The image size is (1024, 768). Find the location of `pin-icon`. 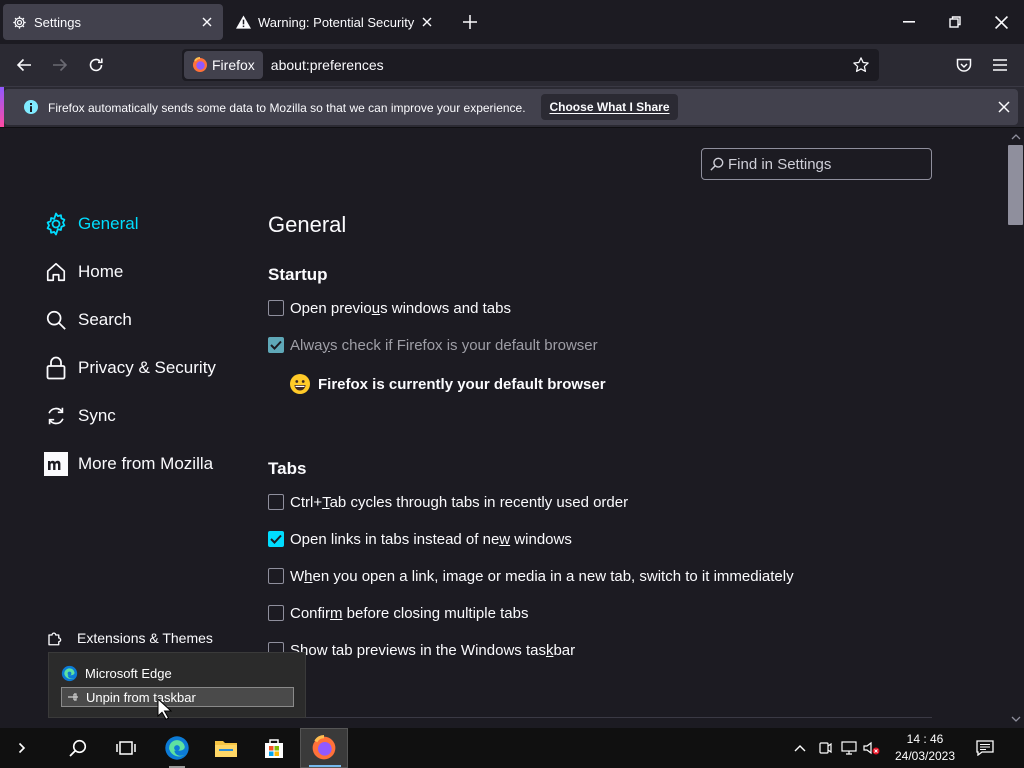

pin-icon is located at coordinates (73, 697).